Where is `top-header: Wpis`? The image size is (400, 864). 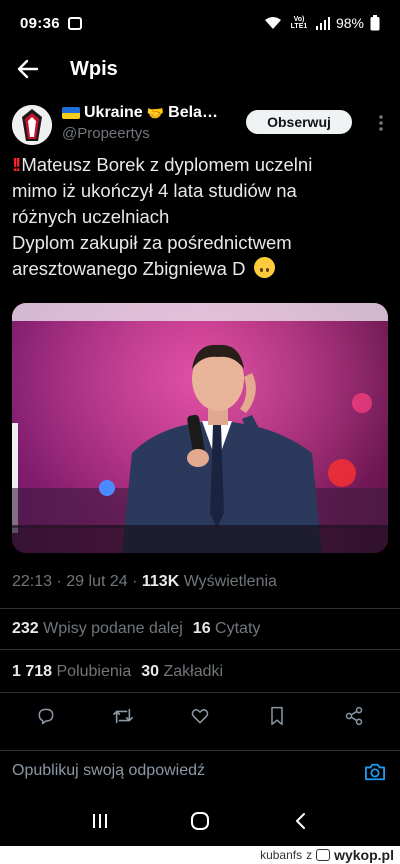
top-header: Wpis is located at coordinates (200, 69).